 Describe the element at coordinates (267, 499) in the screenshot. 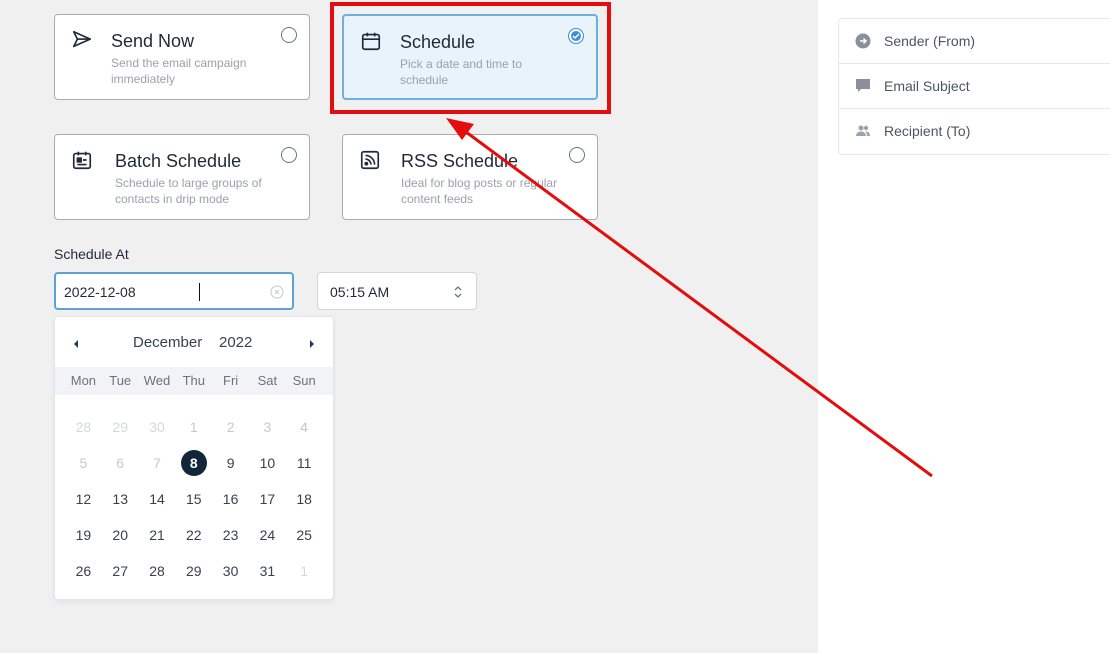

I see `calendar-day: 17` at that location.